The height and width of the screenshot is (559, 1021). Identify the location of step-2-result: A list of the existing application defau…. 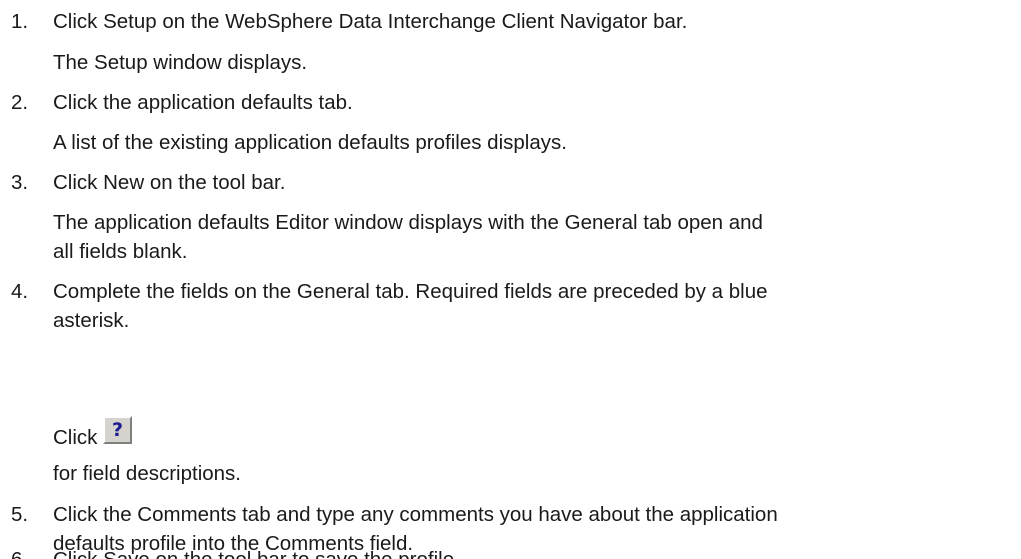
(310, 142).